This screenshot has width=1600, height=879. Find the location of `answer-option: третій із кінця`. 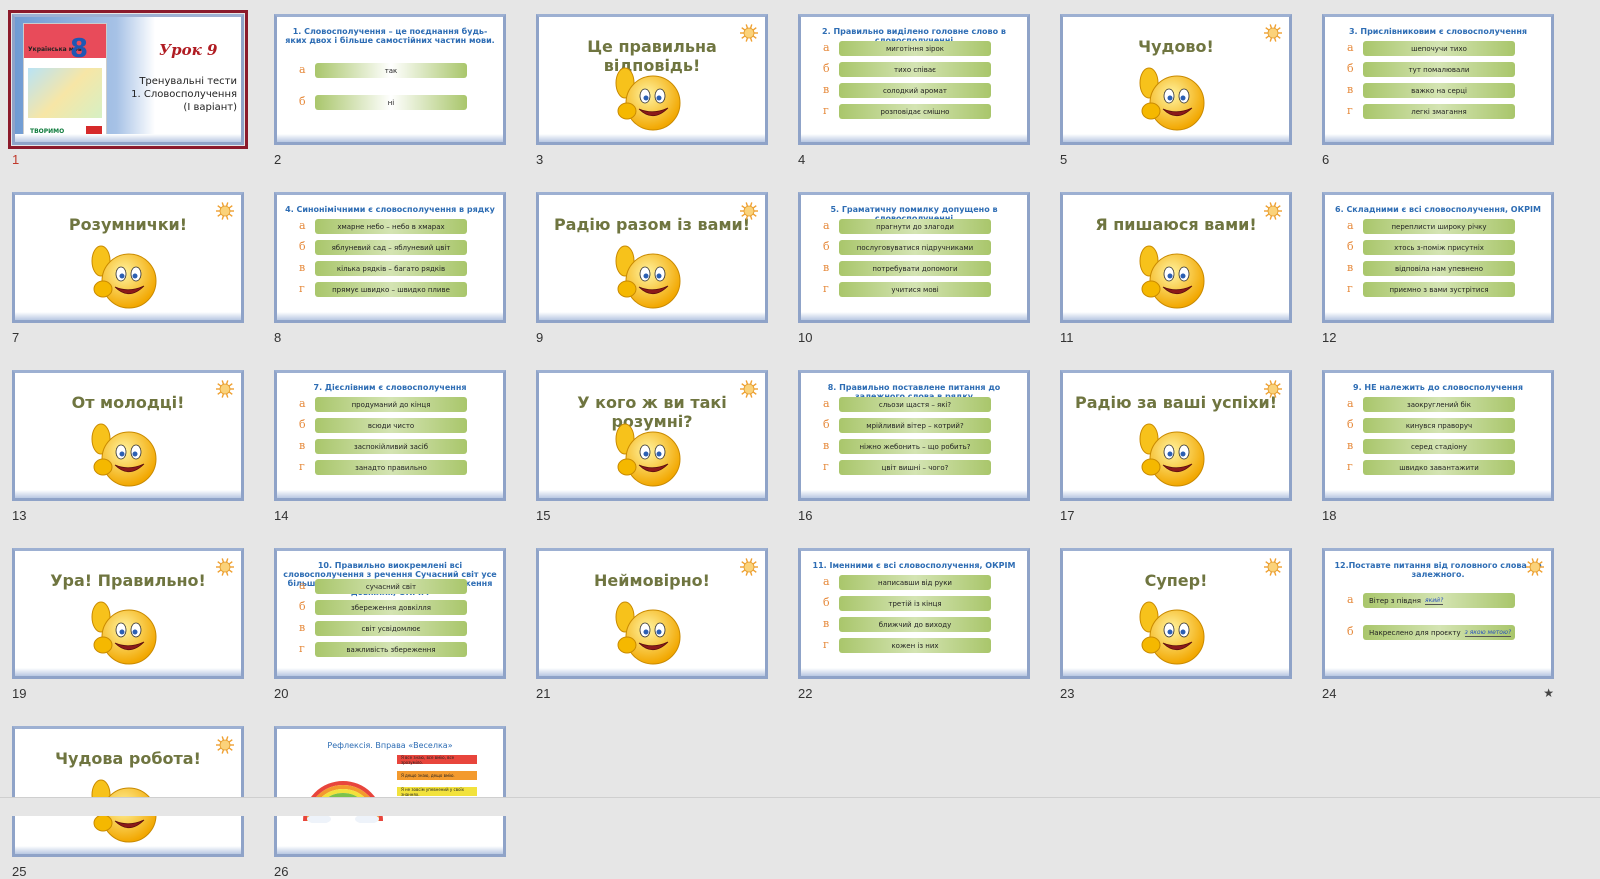

answer-option: третій із кінця is located at coordinates (915, 603).